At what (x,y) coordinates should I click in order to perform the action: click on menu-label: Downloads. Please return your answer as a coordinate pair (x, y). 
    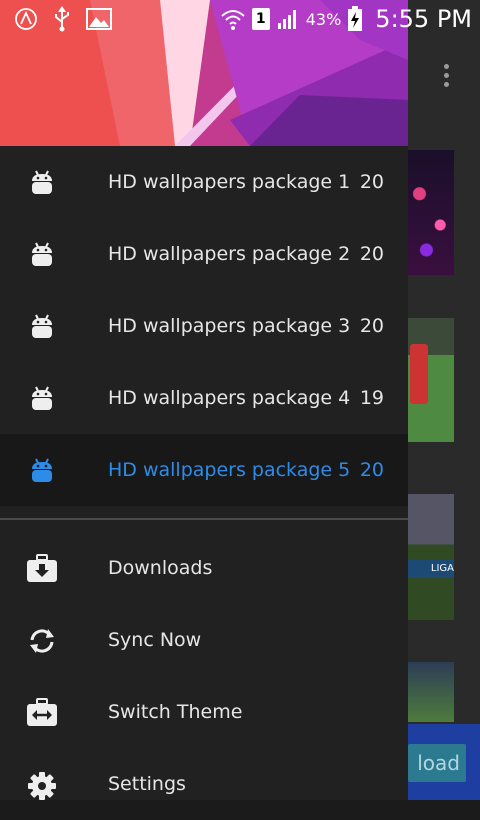
    Looking at the image, I should click on (160, 568).